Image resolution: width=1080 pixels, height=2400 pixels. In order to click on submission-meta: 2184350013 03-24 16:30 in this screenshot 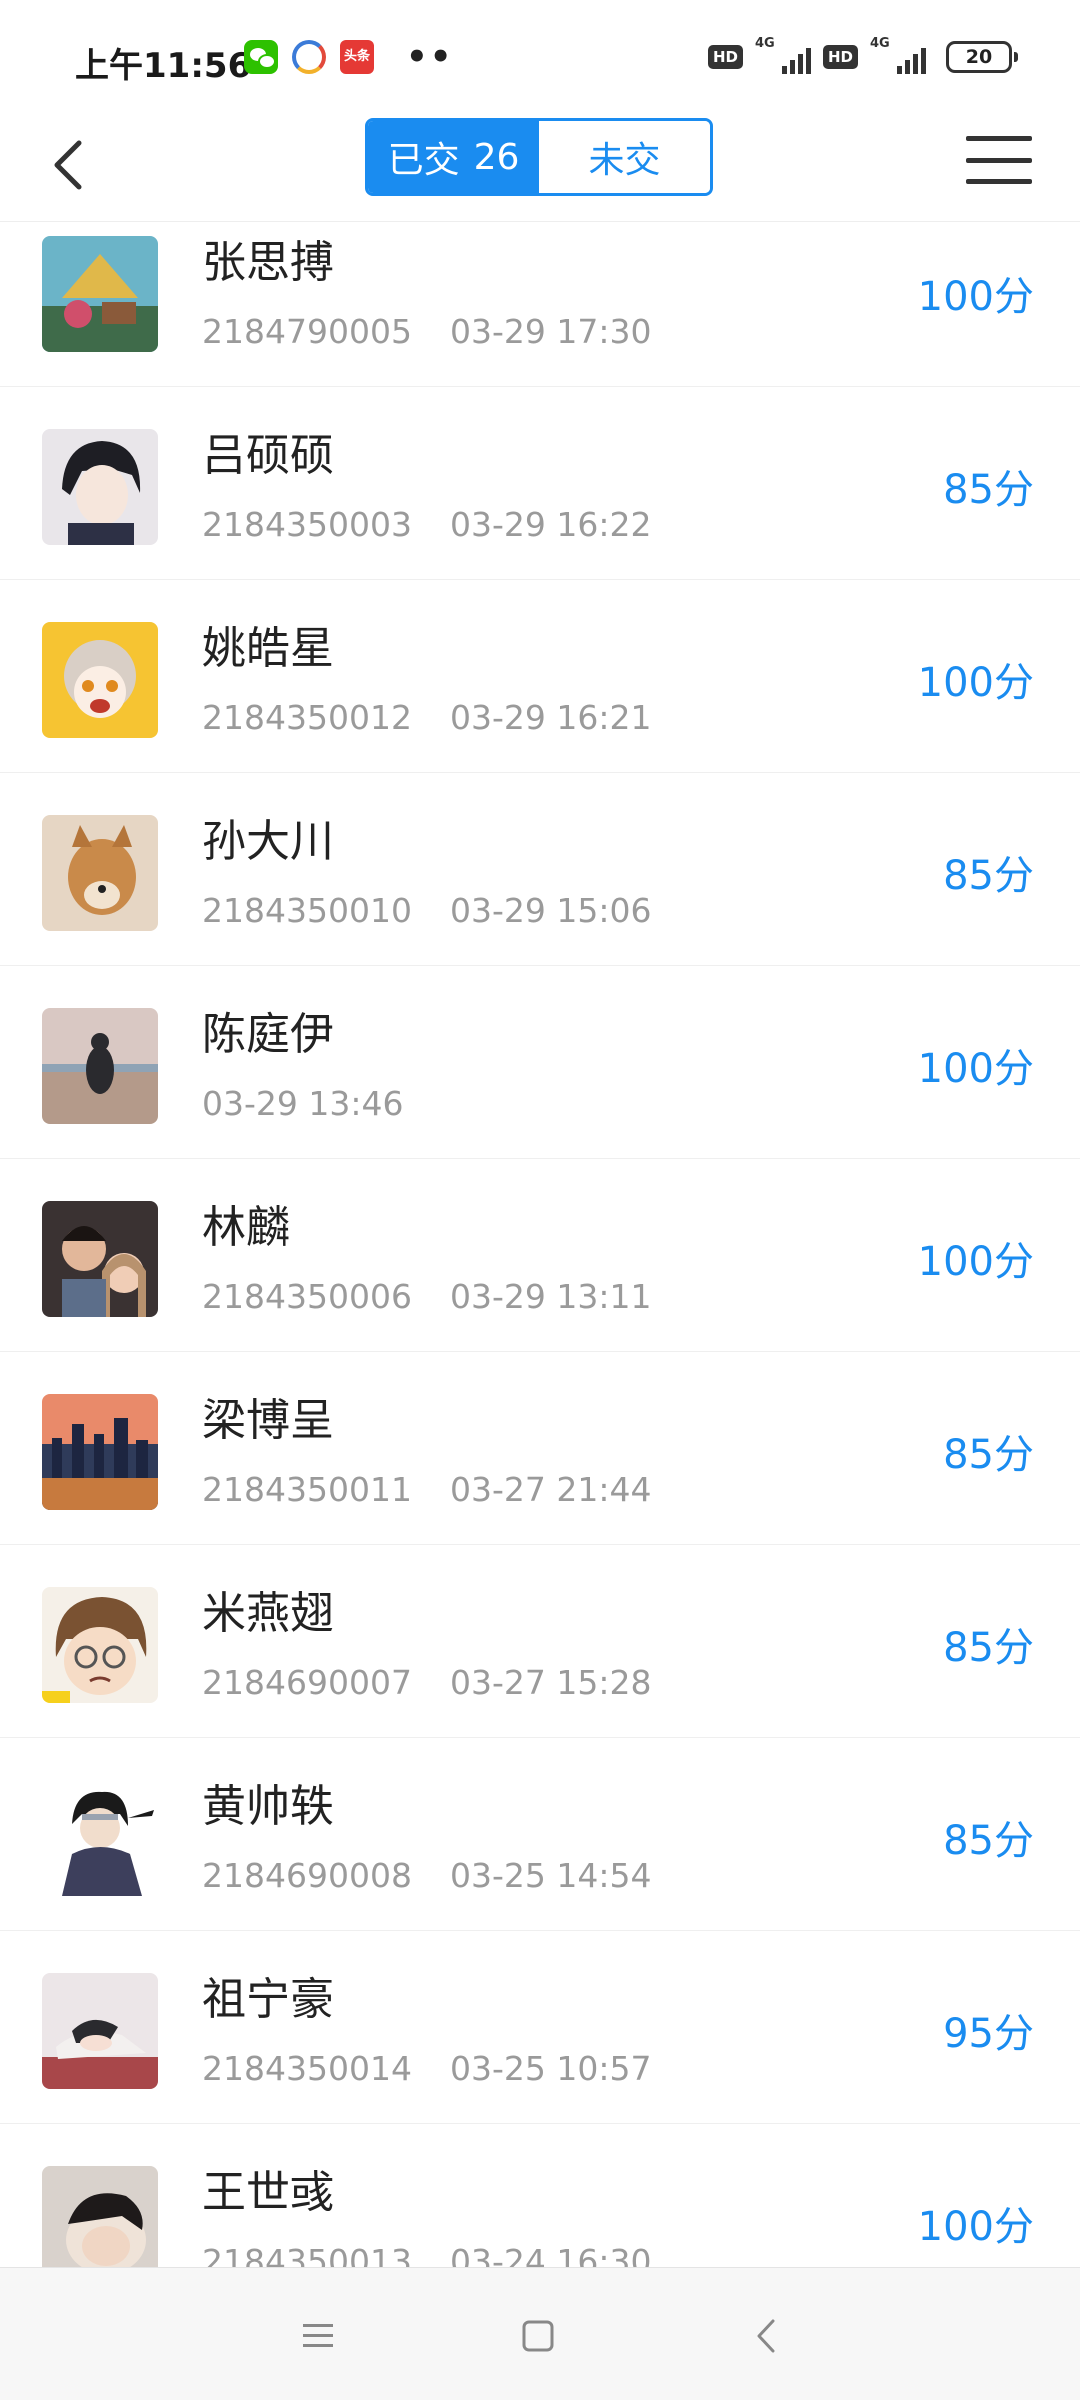, I will do `click(426, 2254)`.